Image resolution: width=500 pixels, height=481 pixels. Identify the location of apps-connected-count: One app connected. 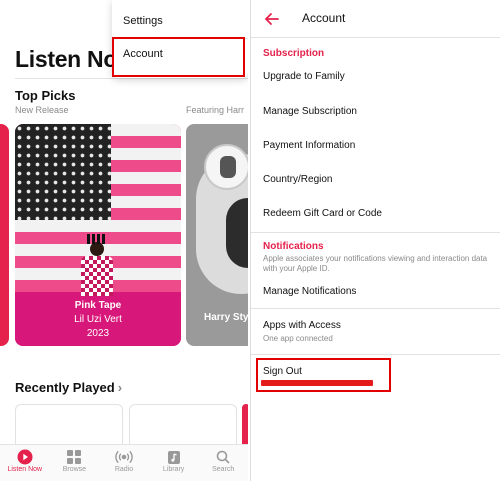
(298, 338).